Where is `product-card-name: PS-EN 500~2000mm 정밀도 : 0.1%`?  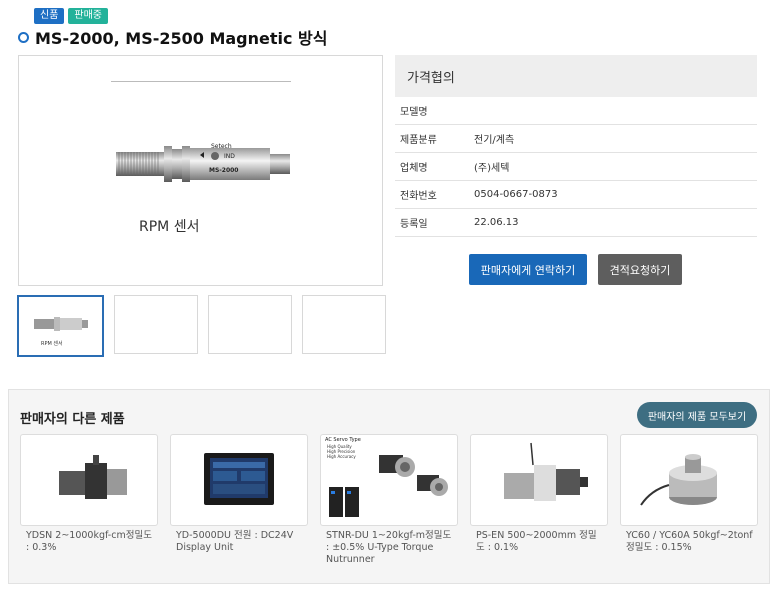 product-card-name: PS-EN 500~2000mm 정밀도 : 0.1% is located at coordinates (539, 542).